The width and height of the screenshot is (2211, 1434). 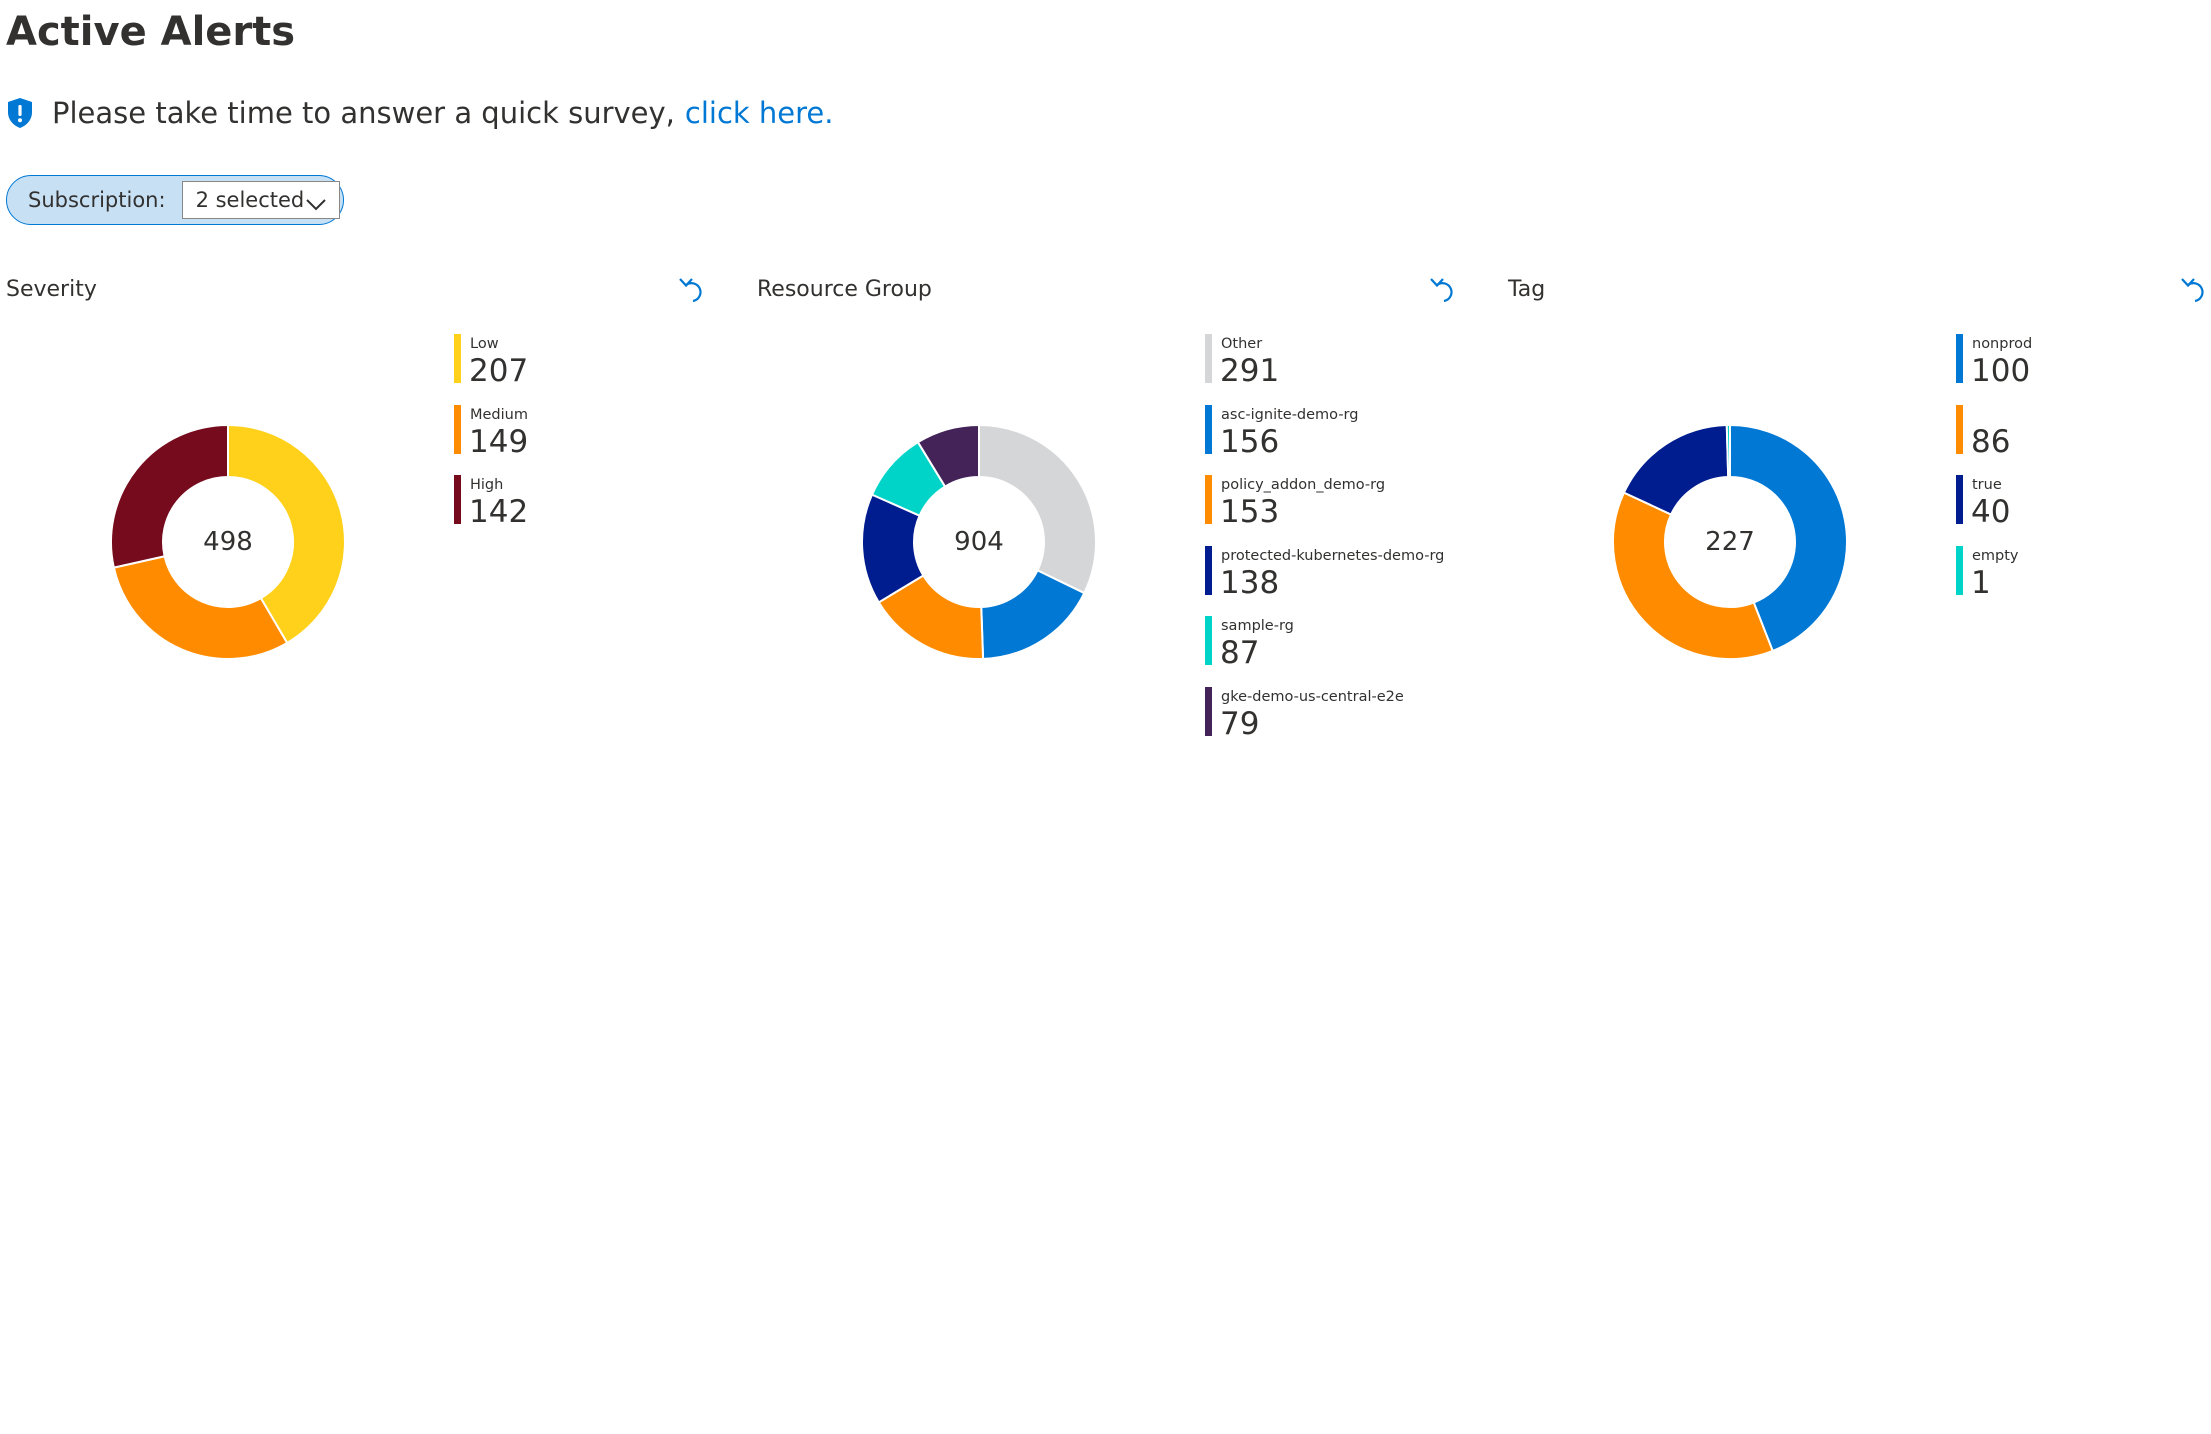 What do you see at coordinates (1250, 441) in the screenshot?
I see `legend-value: 156` at bounding box center [1250, 441].